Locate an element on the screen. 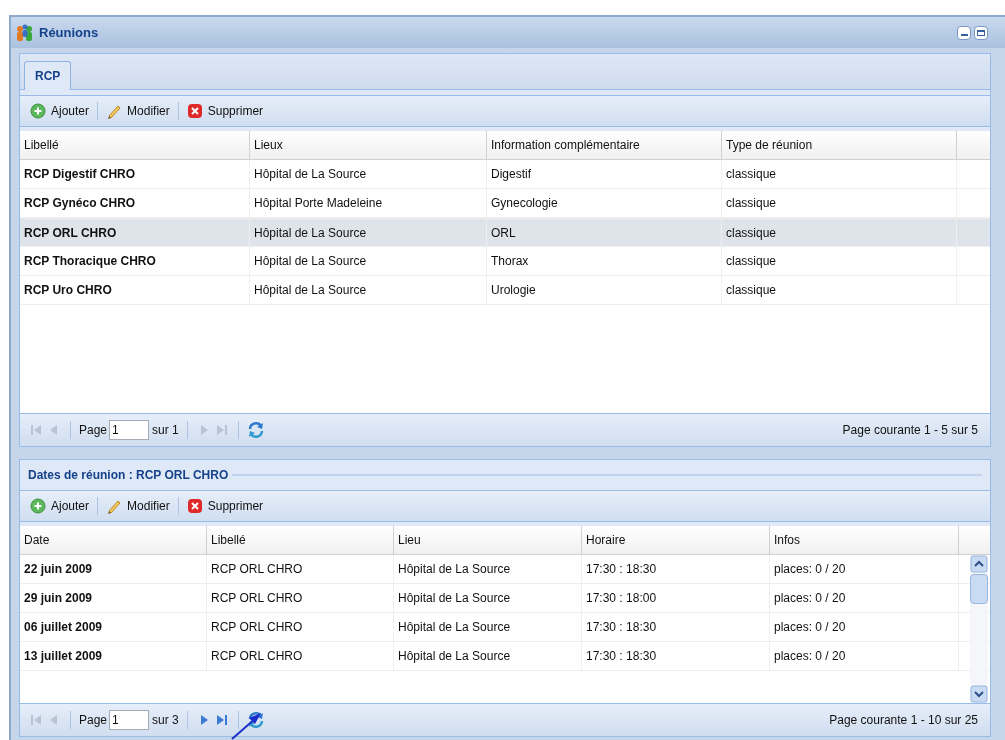  table-cell: Digestif is located at coordinates (604, 174).